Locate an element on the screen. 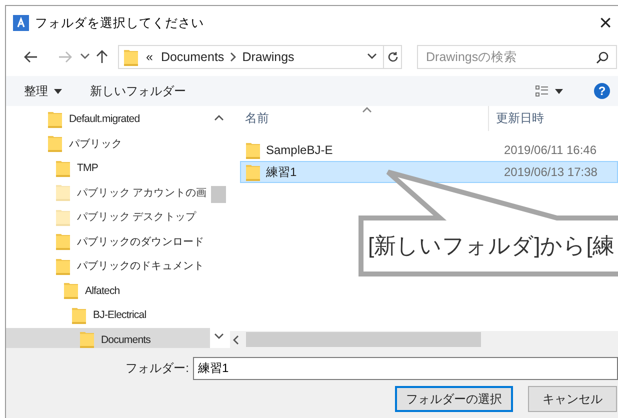 Image resolution: width=618 pixels, height=418 pixels. tree-item: Alfatech is located at coordinates (108, 290).